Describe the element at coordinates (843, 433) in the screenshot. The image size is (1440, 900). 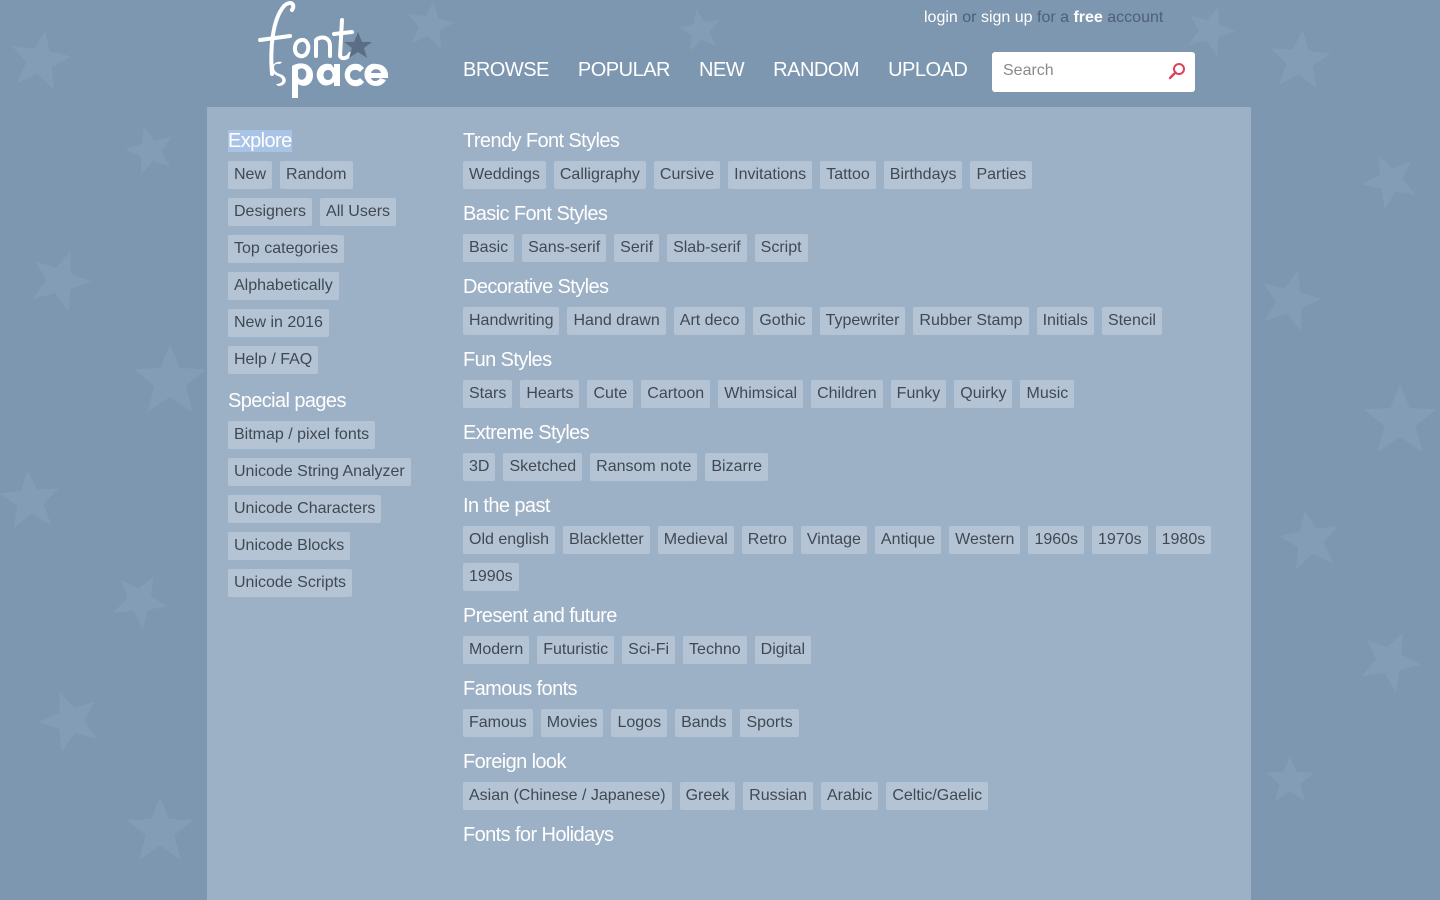
I see `category-title: Extreme Styles` at that location.